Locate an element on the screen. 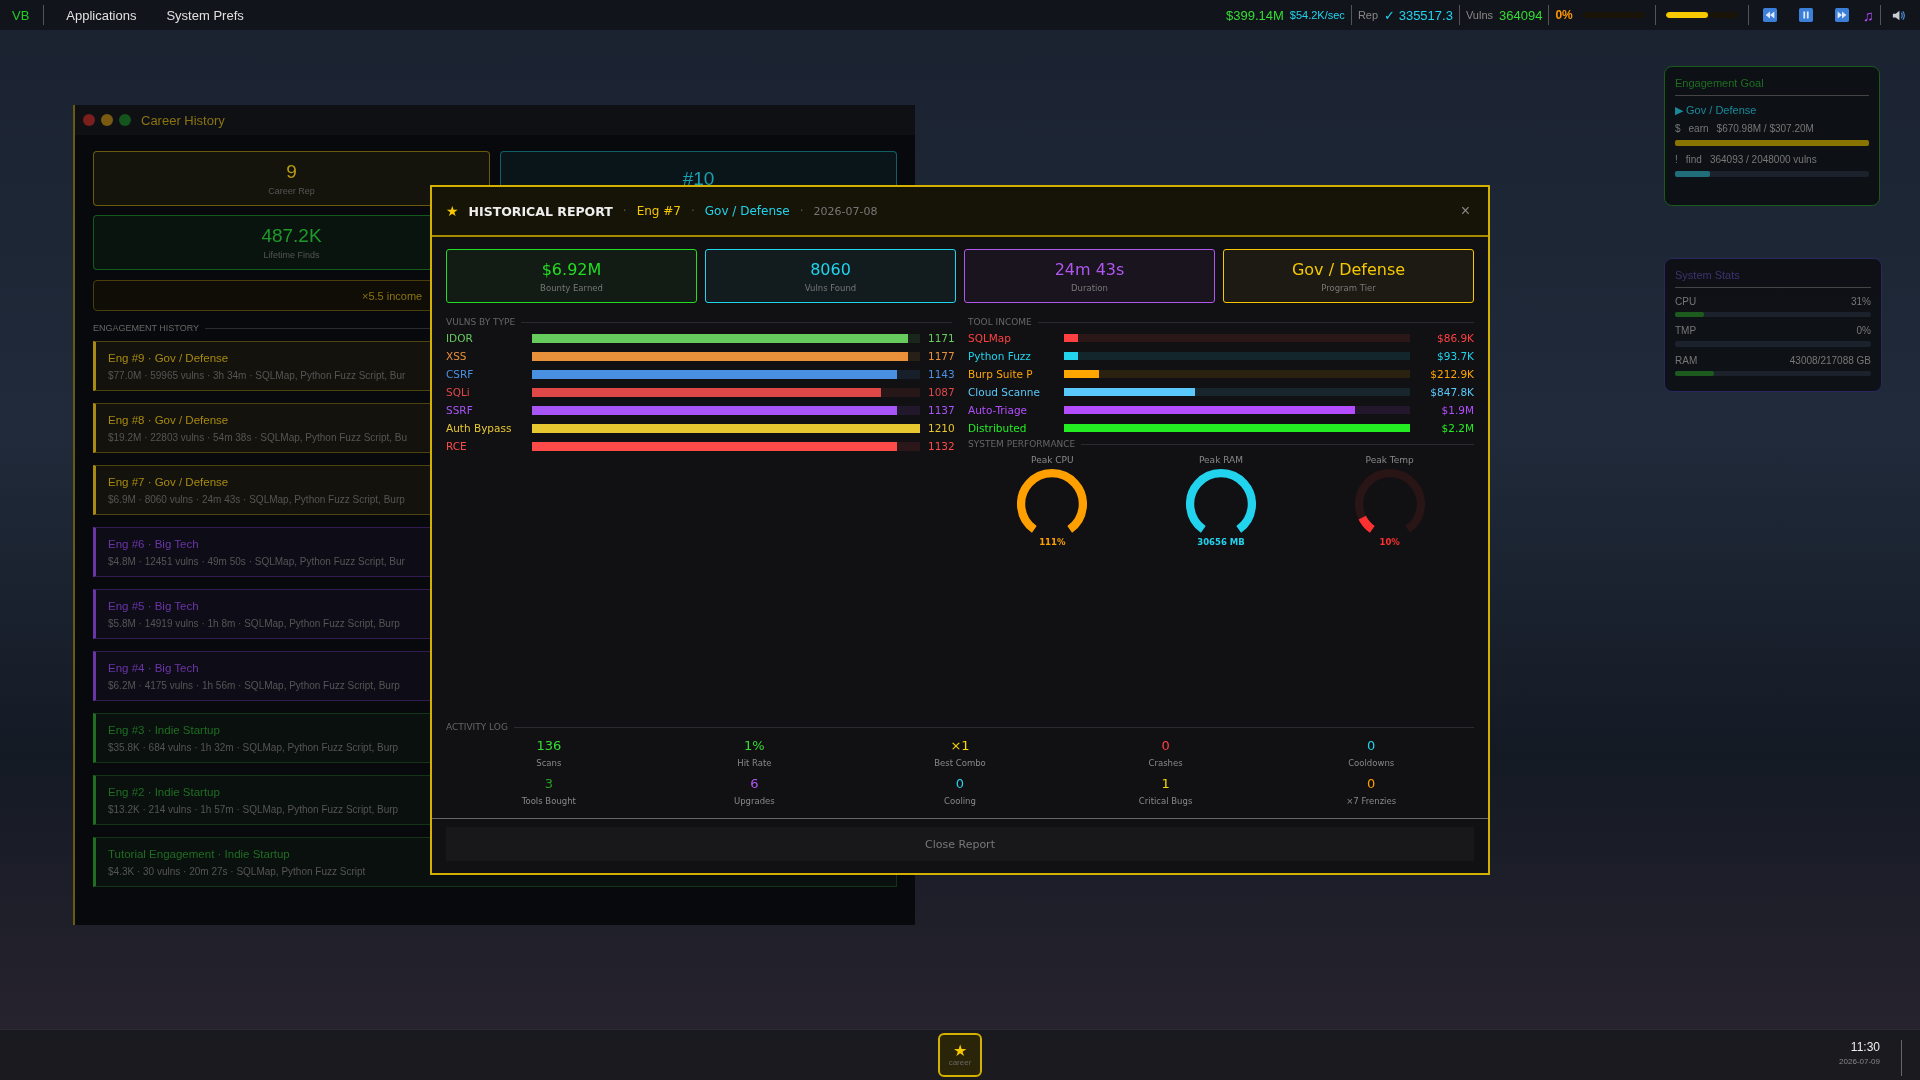 This screenshot has height=1080, width=1920. minimize-dot is located at coordinates (107, 120).